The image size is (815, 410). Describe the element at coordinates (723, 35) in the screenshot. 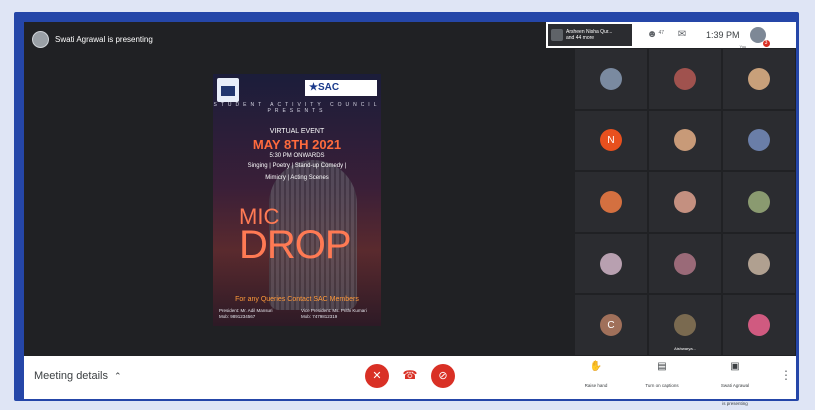

I see `clock: 1:39 PM` at that location.